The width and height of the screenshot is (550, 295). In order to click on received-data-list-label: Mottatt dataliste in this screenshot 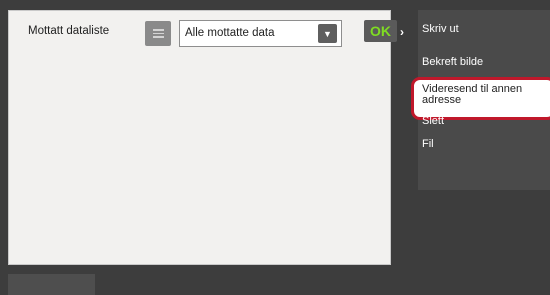, I will do `click(69, 31)`.